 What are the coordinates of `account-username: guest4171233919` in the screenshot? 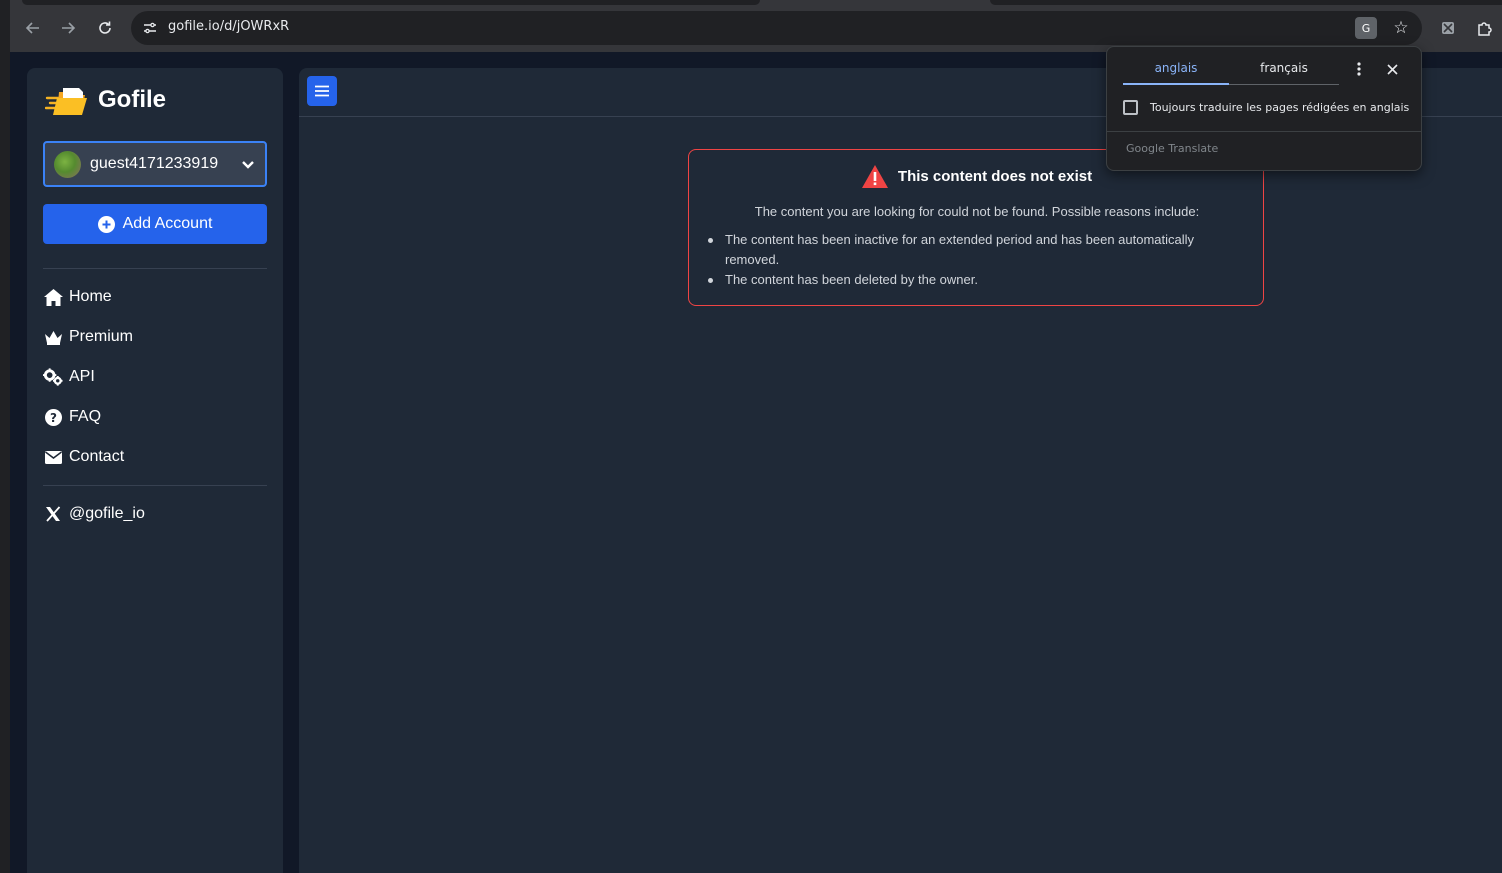 It's located at (154, 163).